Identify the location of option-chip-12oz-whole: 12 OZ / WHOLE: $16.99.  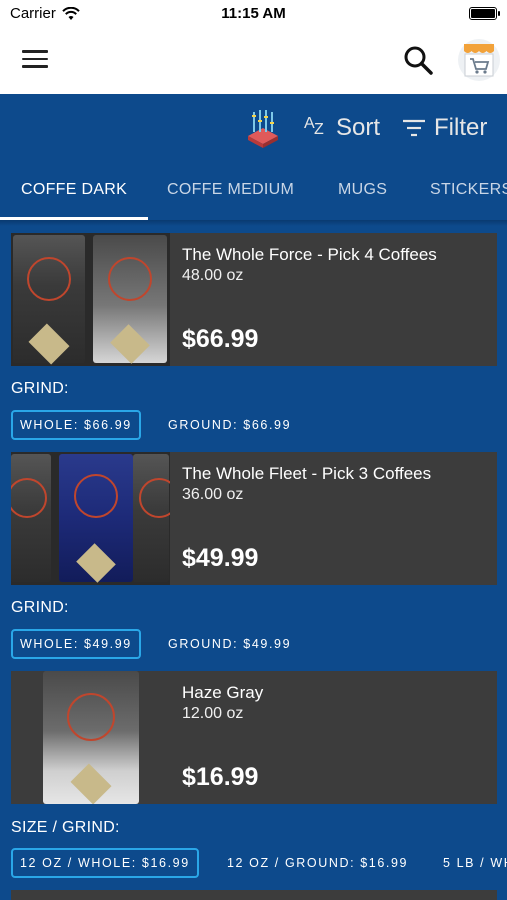
(105, 863).